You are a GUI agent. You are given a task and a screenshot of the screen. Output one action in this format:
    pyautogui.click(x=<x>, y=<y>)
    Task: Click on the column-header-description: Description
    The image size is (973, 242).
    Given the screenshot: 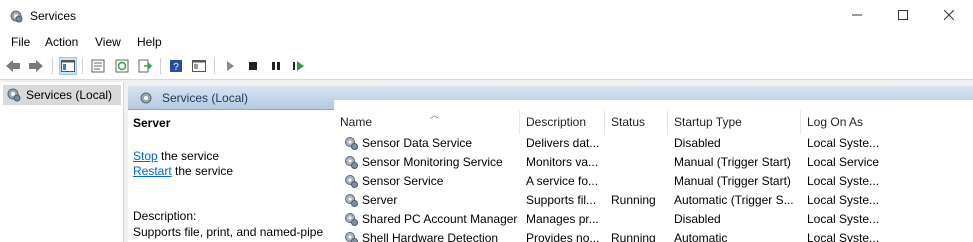 What is the action you would take?
    pyautogui.click(x=562, y=122)
    